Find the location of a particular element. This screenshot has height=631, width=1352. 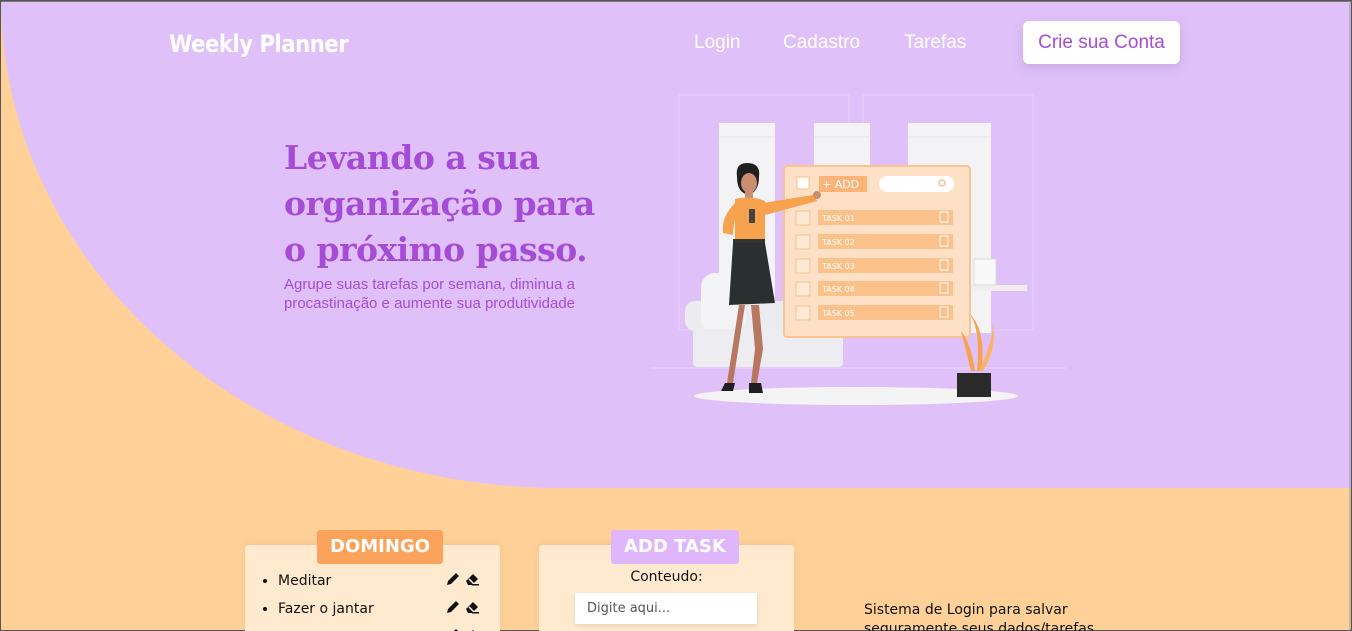

task-item: Fazer o jantar is located at coordinates (326, 614).